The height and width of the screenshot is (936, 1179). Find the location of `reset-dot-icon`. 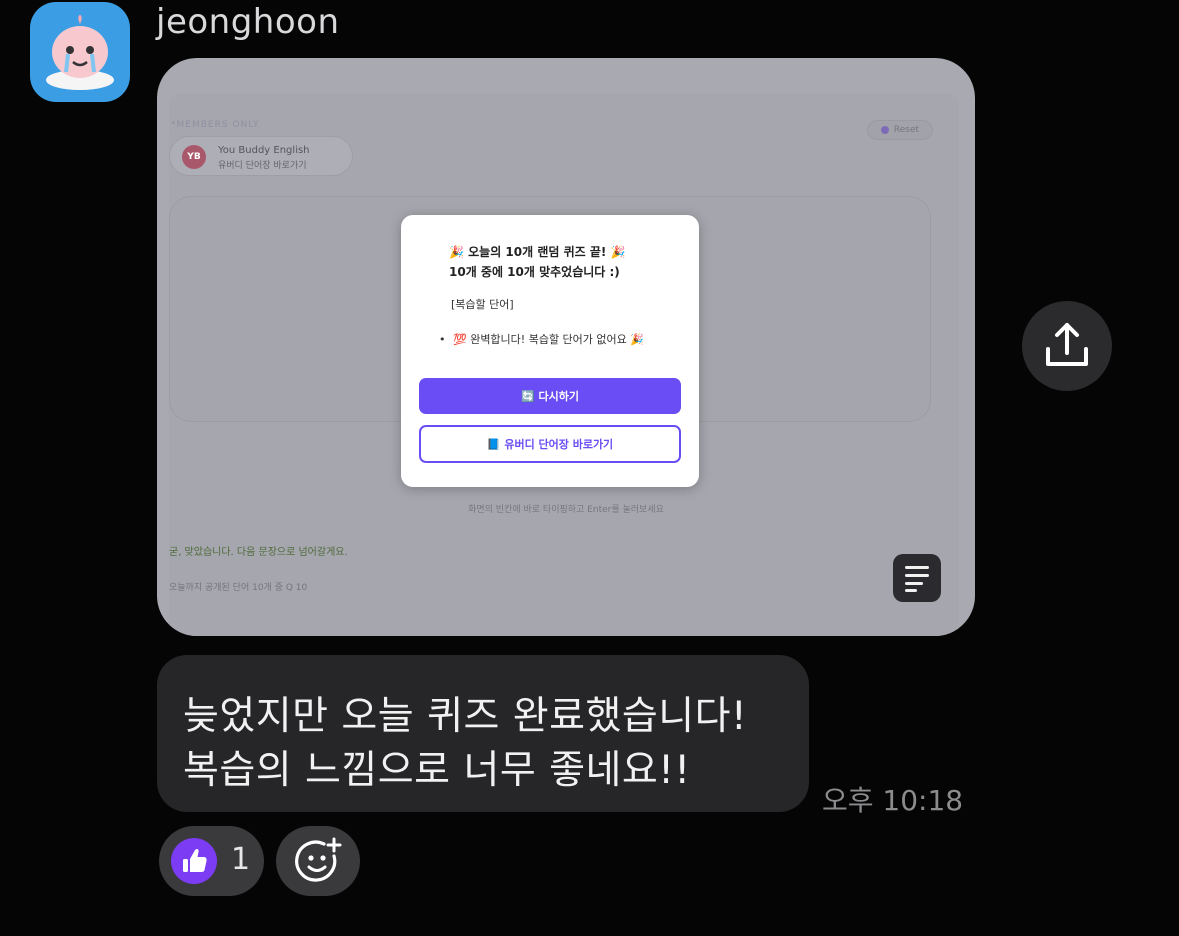

reset-dot-icon is located at coordinates (884, 130).